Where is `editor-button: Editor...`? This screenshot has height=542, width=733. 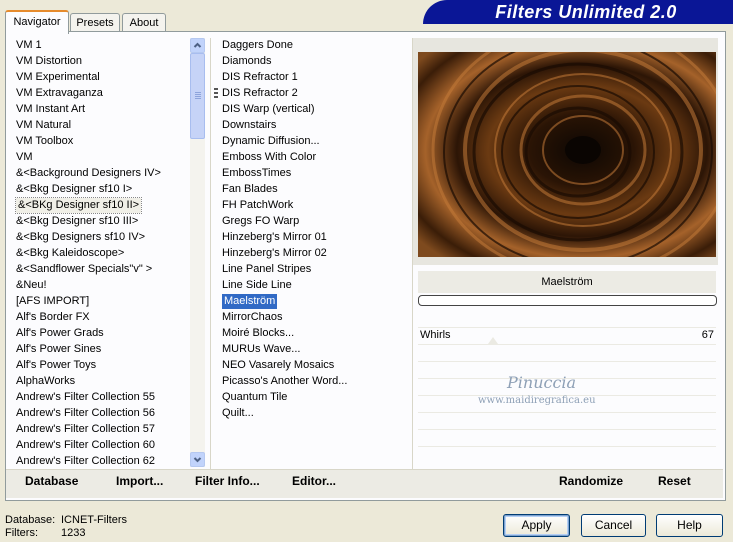 editor-button: Editor... is located at coordinates (314, 481).